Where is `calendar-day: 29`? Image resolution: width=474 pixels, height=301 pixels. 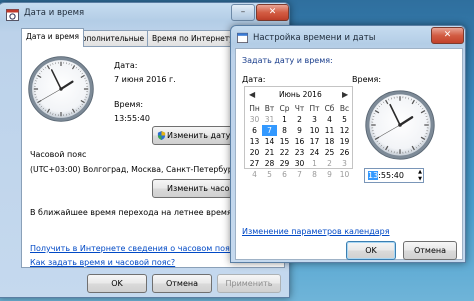
calendar-day: 29 is located at coordinates (284, 163).